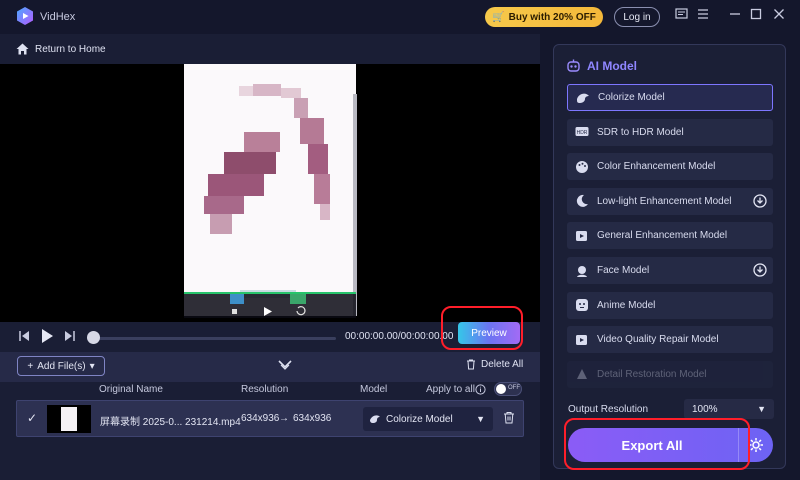 The height and width of the screenshot is (480, 800). Describe the element at coordinates (582, 305) in the screenshot. I see `anime-icon` at that location.